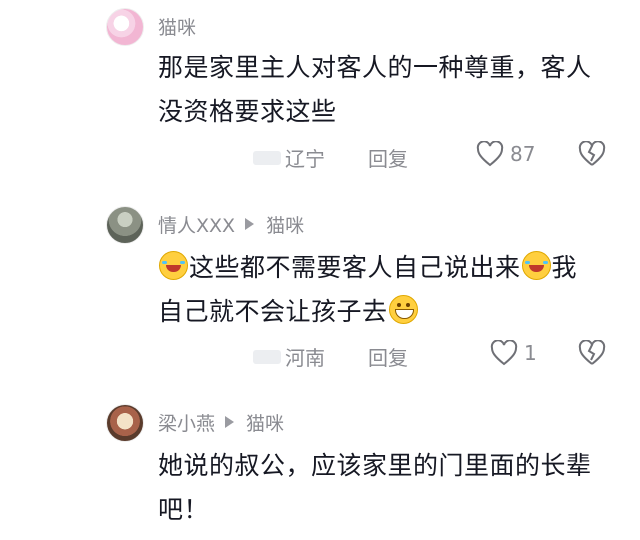 This screenshot has width=640, height=540. Describe the element at coordinates (355, 267) in the screenshot. I see `comment-text-segment: 这些都不需要客人自己说出来` at that location.